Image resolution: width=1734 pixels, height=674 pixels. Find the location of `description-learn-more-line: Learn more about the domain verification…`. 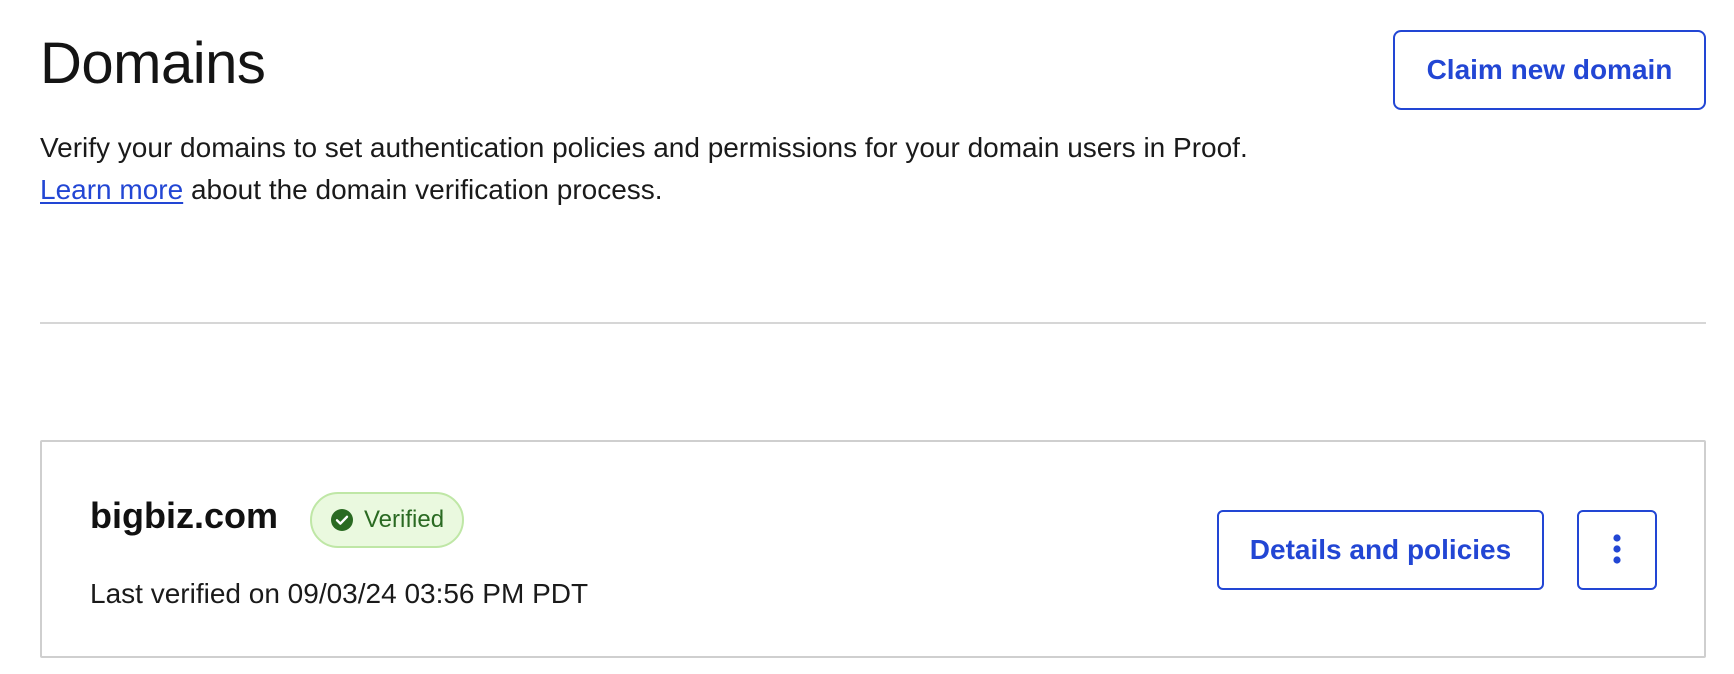

description-learn-more-line: Learn more about the domain verification… is located at coordinates (644, 190).